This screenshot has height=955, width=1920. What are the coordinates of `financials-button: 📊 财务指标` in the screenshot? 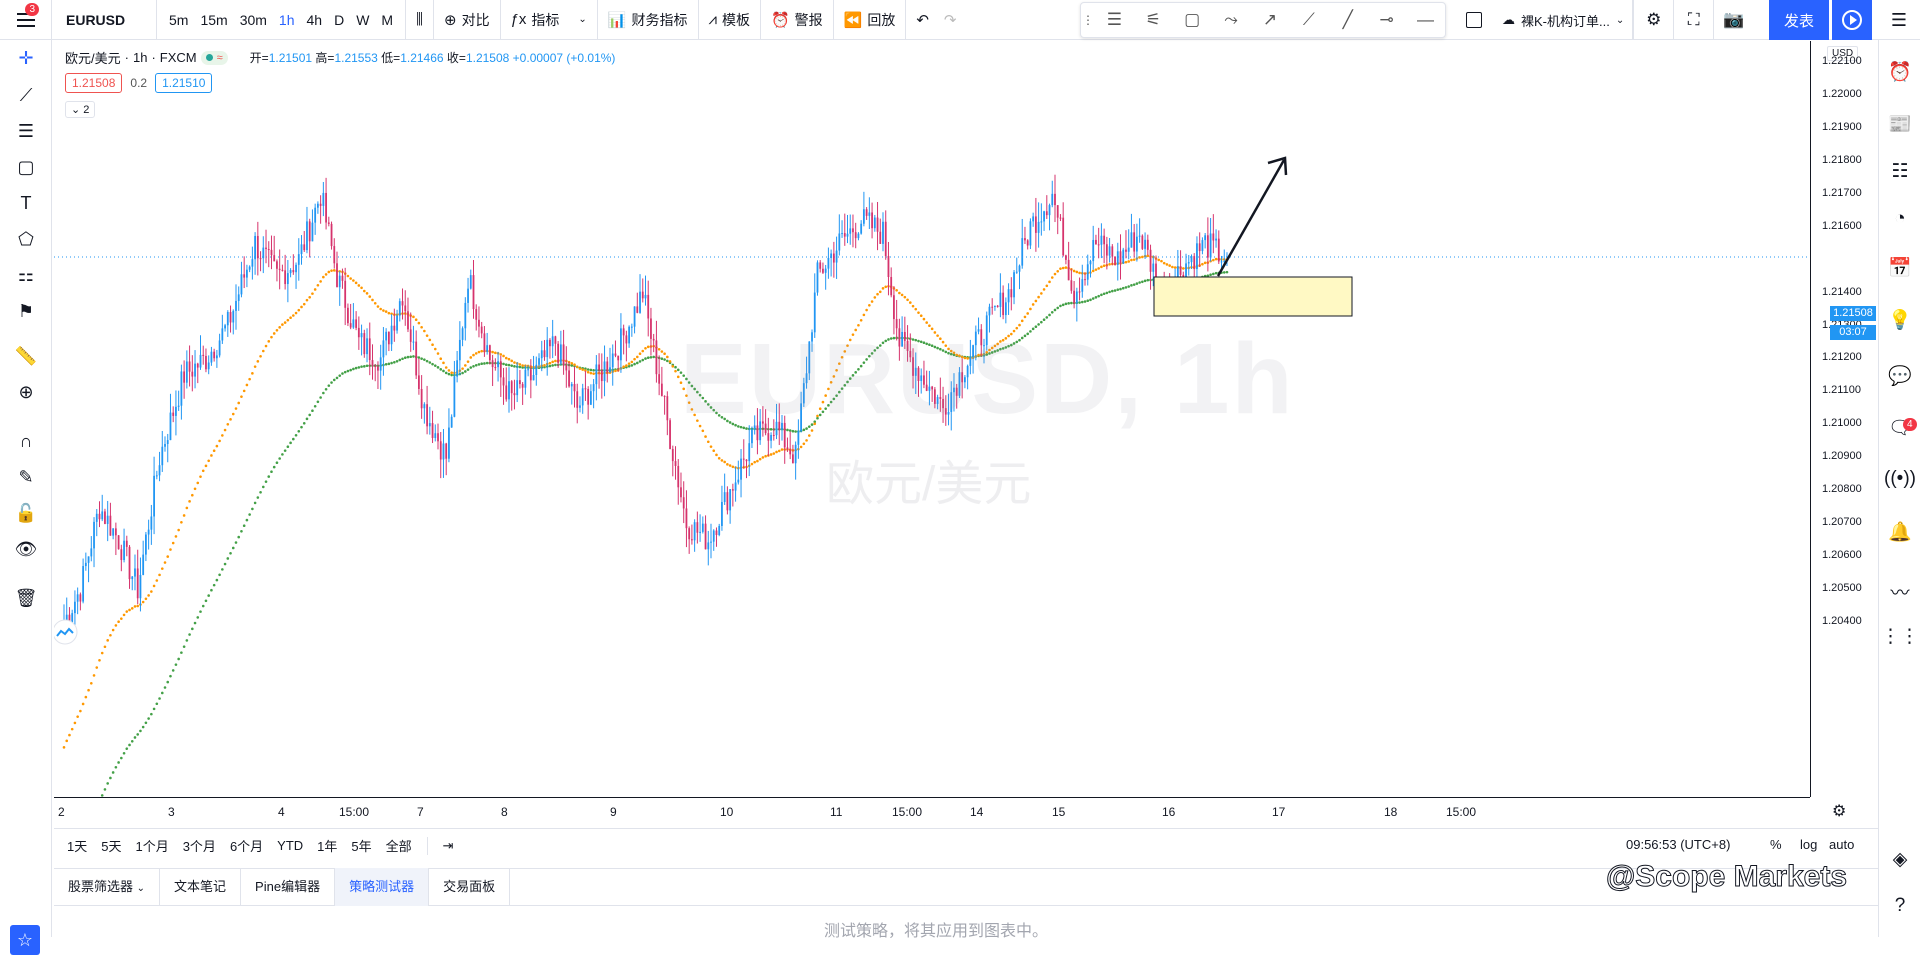 It's located at (648, 20).